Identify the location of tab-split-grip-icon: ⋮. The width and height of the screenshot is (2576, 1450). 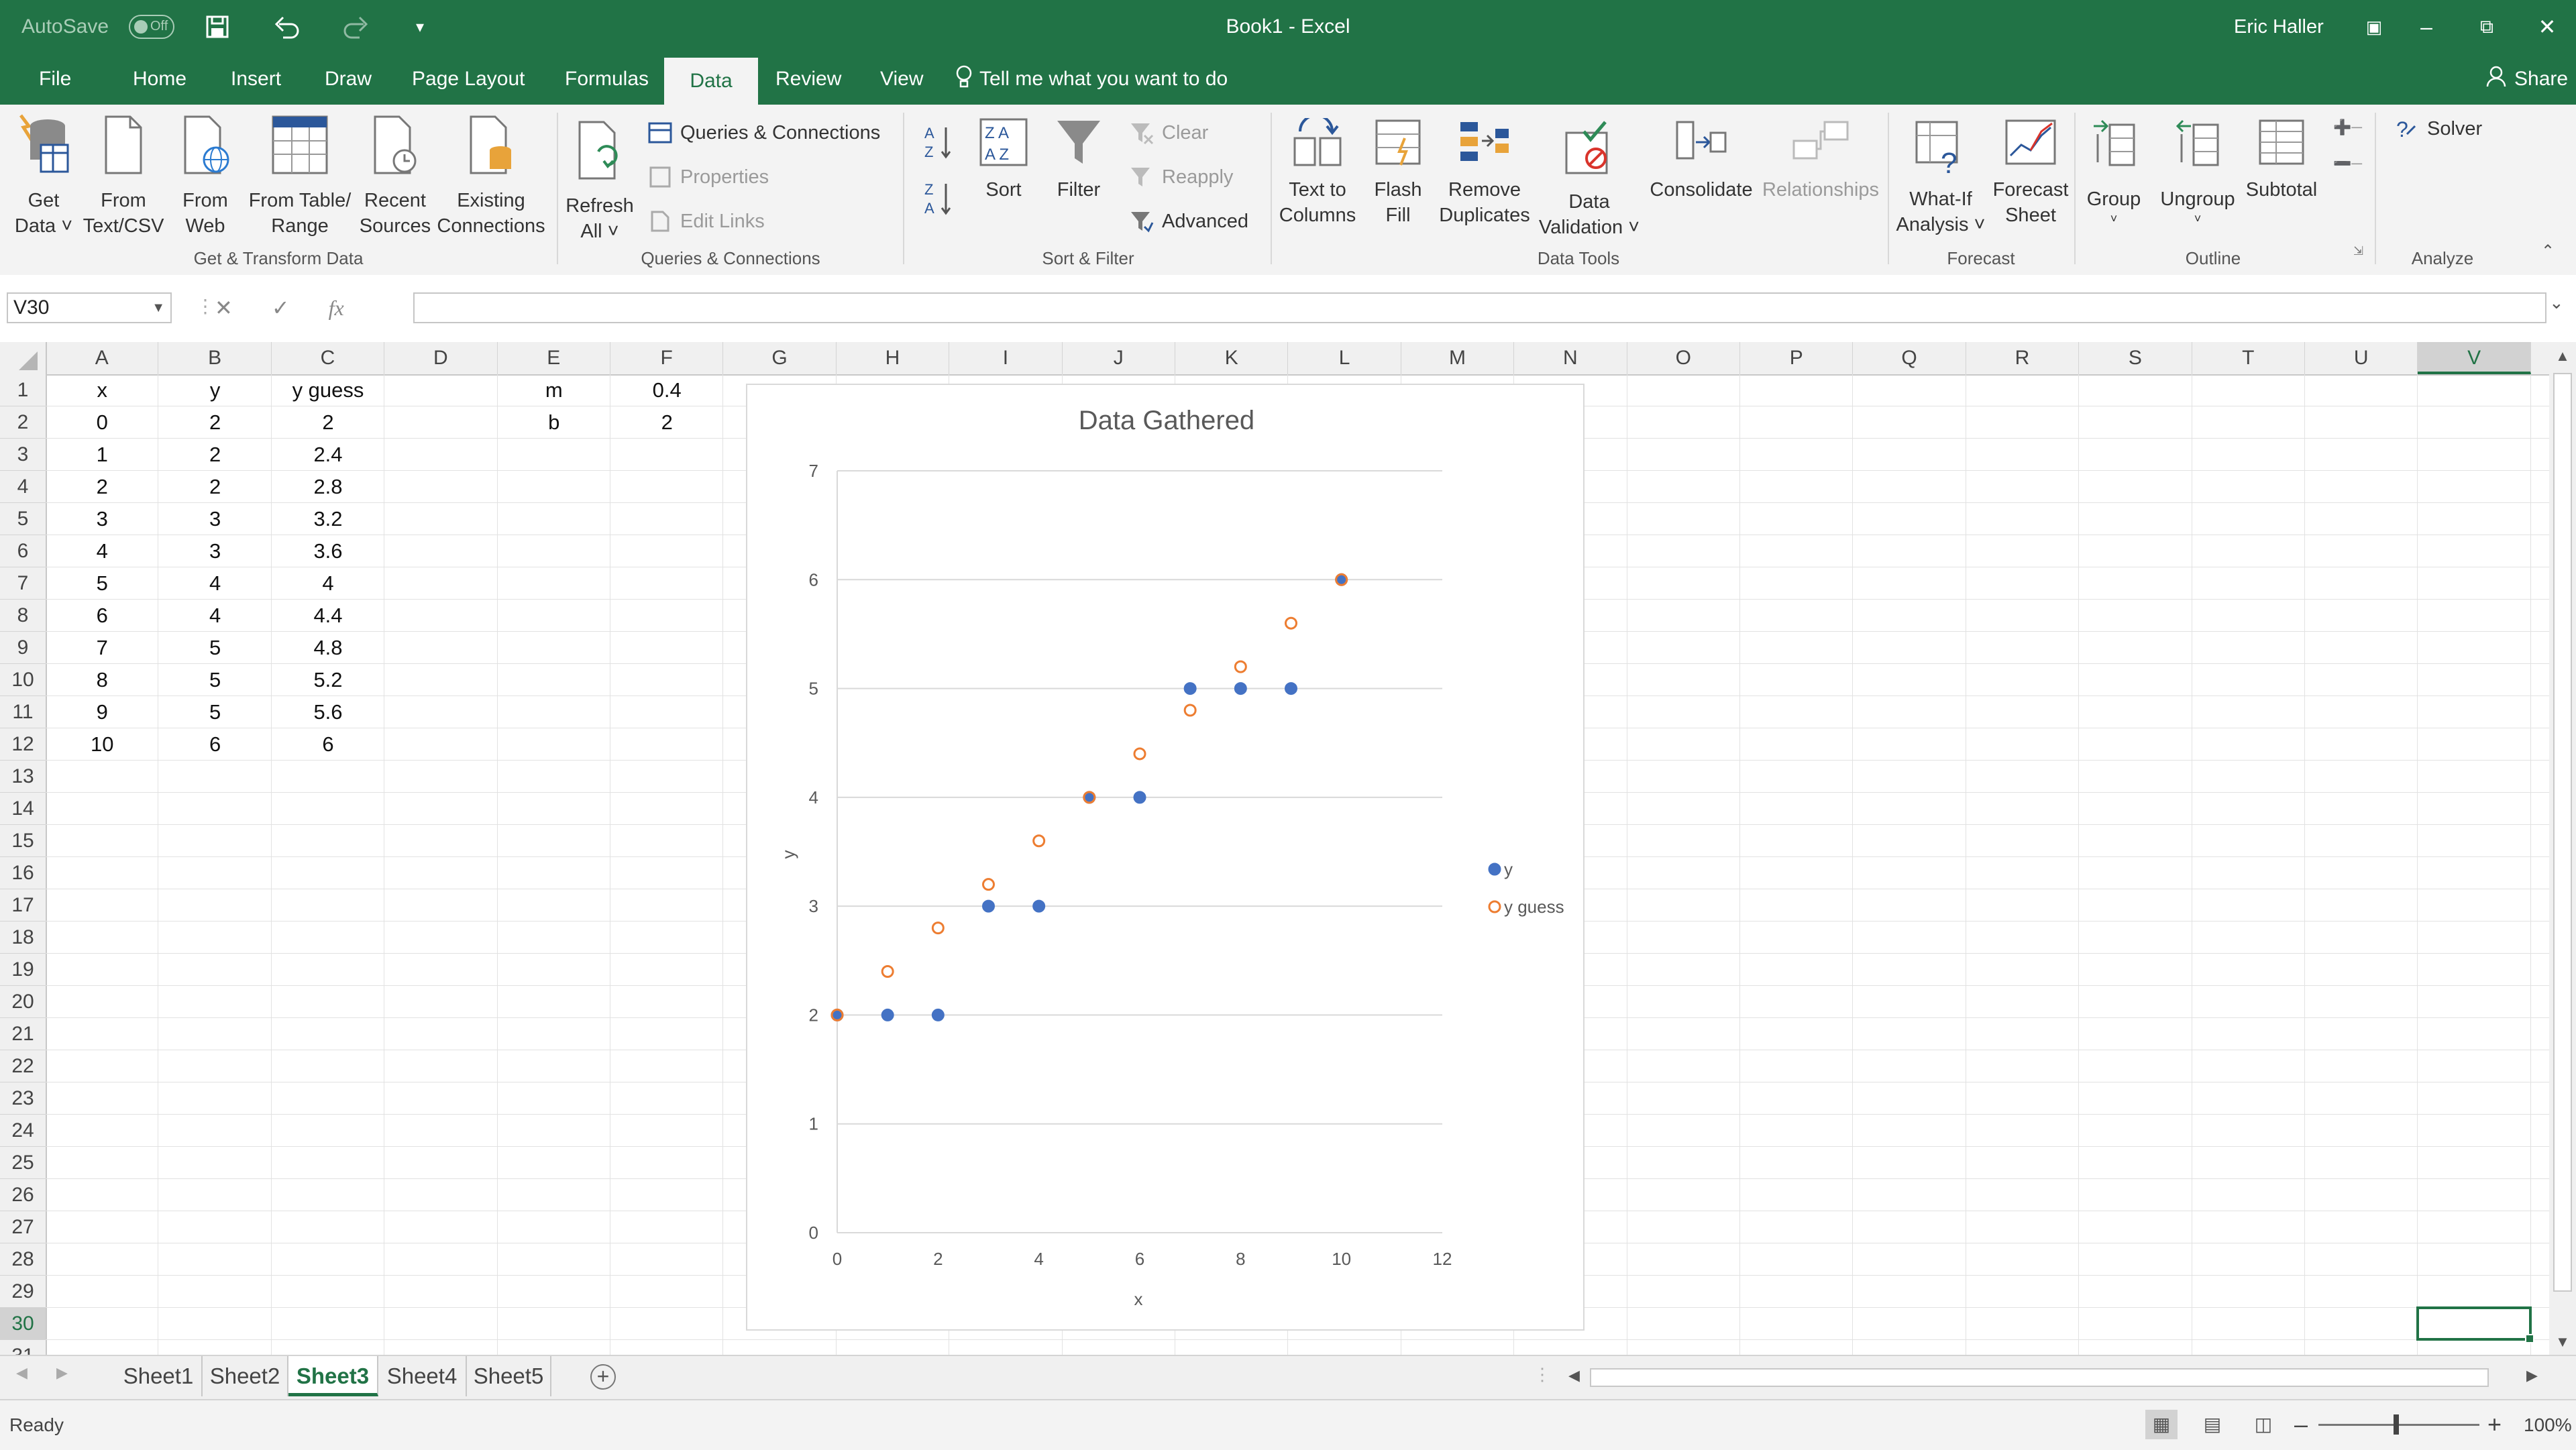
(1542, 1374).